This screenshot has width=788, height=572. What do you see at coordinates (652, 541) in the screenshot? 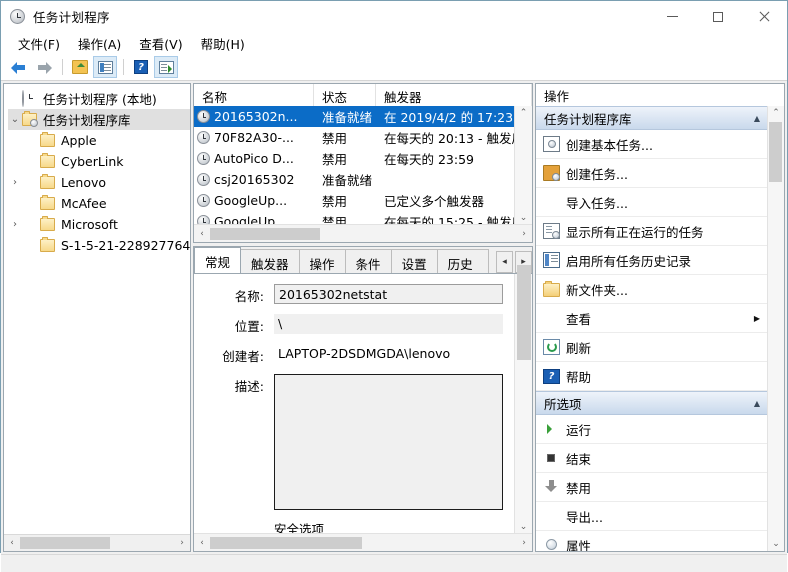
I see `action-properties: 属性` at bounding box center [652, 541].